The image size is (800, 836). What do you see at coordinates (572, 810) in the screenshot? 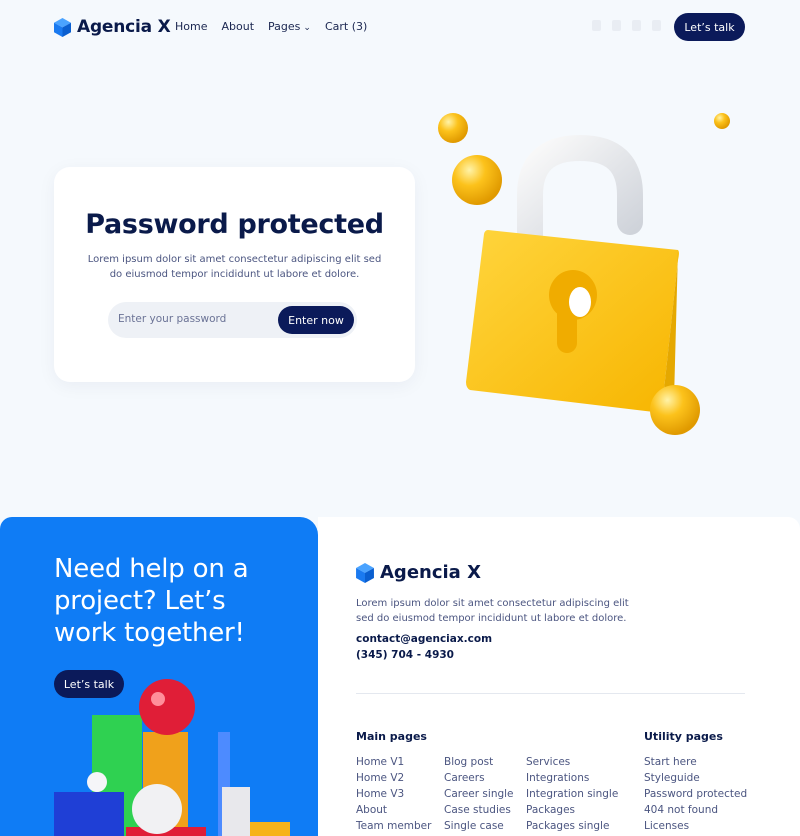
I see `footer-link: Packages` at bounding box center [572, 810].